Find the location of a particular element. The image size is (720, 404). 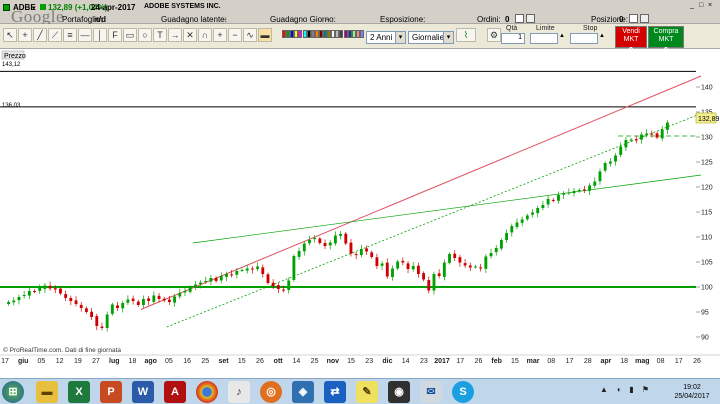

sell-mkt-button: Vendi MKT 0 is located at coordinates (631, 40).